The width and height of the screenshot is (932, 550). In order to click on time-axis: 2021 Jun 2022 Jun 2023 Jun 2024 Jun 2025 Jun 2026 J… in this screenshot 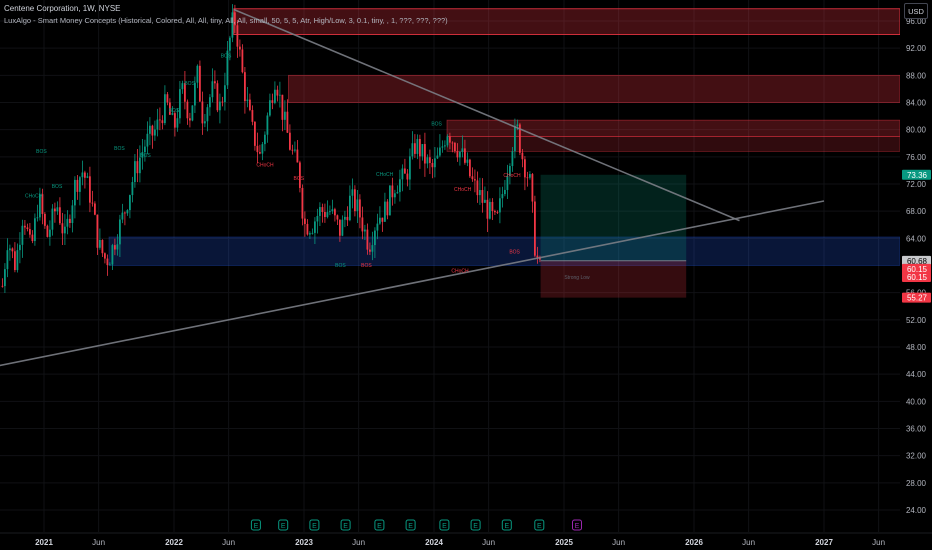, I will do `click(466, 541)`.